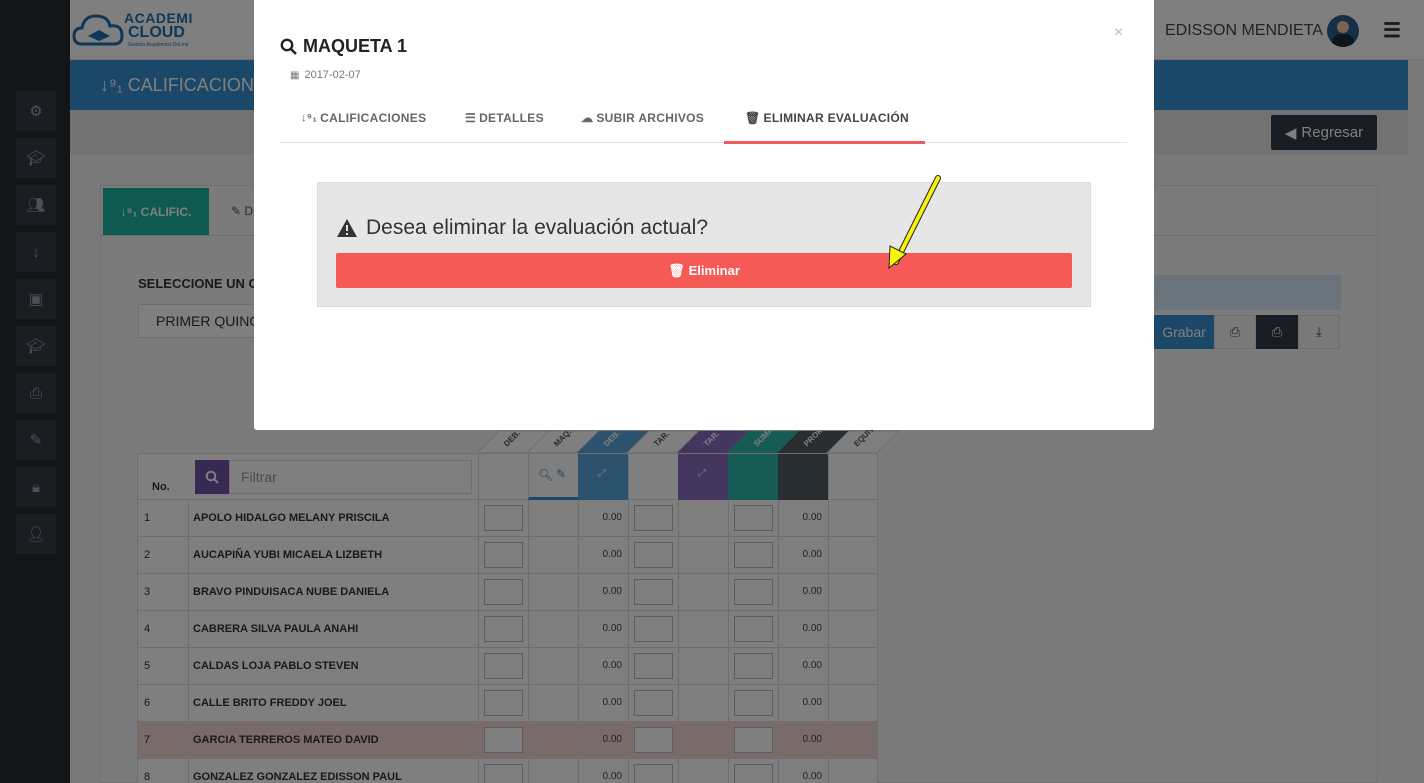 The height and width of the screenshot is (783, 1424). Describe the element at coordinates (504, 118) in the screenshot. I see `modal-tab-detalles: ☰ DETALLES` at that location.